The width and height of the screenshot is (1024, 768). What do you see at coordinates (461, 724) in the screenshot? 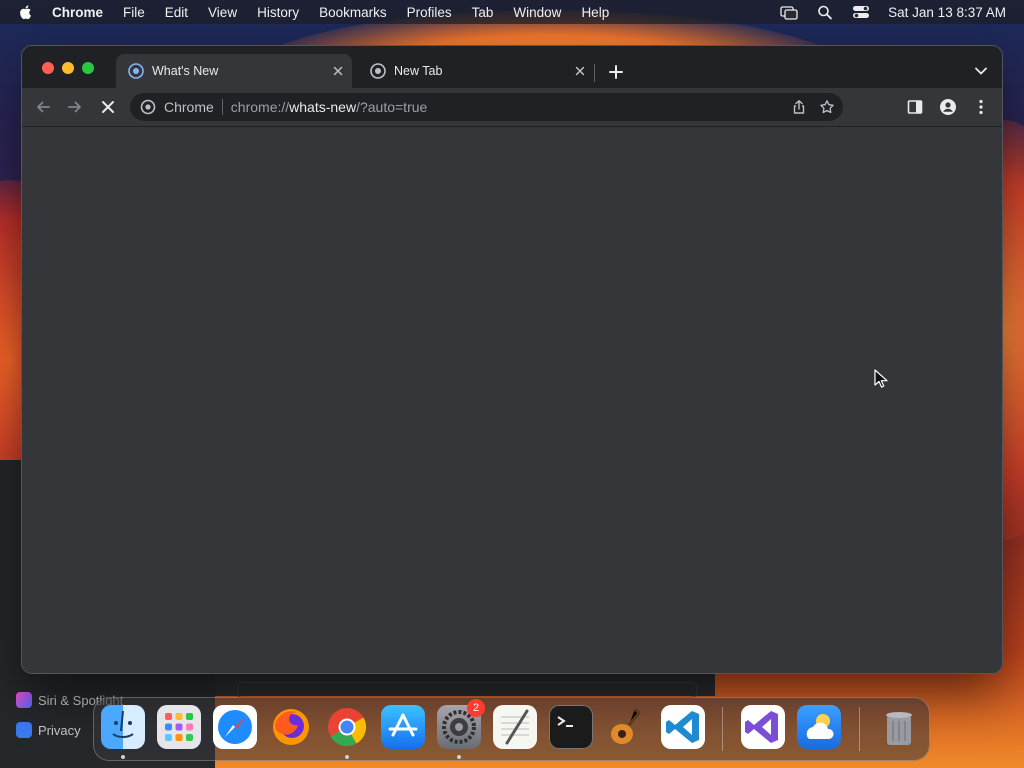
I see `system-settings-icon: 2` at bounding box center [461, 724].